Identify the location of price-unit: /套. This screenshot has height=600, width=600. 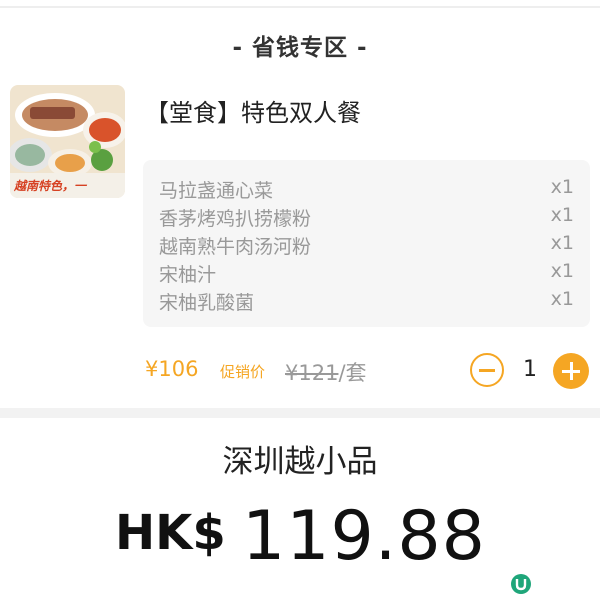
(352, 373).